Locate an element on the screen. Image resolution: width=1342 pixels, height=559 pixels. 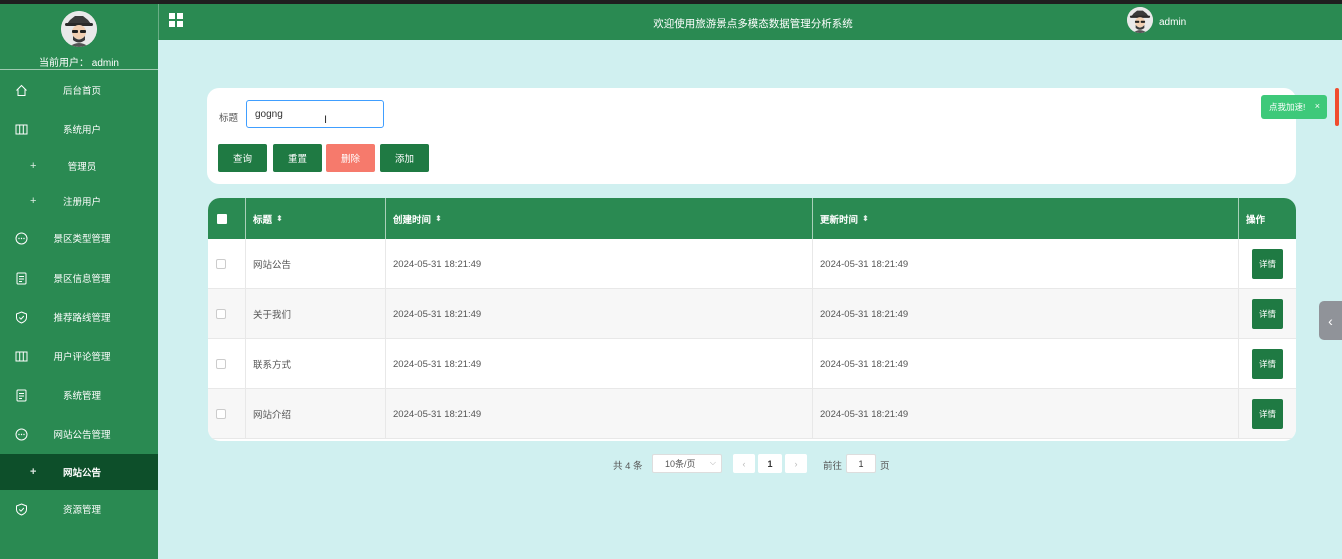
sidebar-item-registered-users: + 注册用户 is located at coordinates (79, 201).